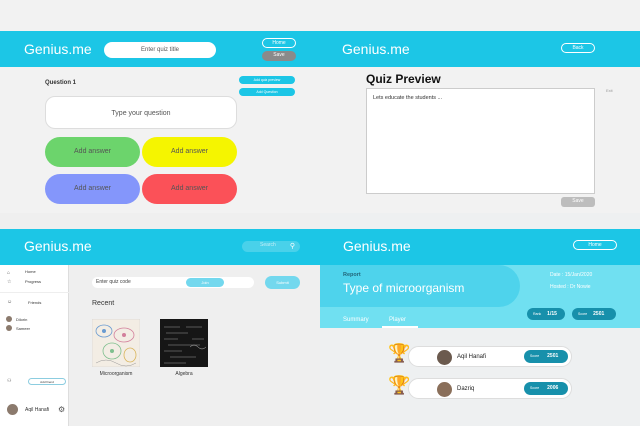 This screenshot has height=426, width=640. Describe the element at coordinates (116, 343) in the screenshot. I see `quiz-thumbnail-microorganism` at that location.